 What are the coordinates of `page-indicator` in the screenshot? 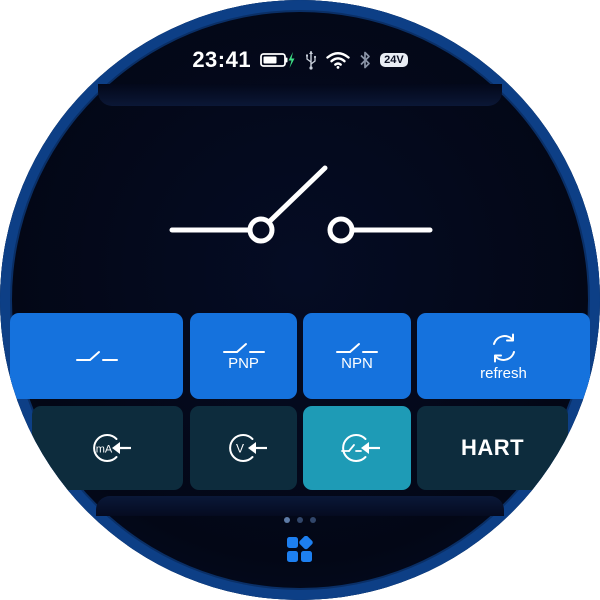 It's located at (300, 520).